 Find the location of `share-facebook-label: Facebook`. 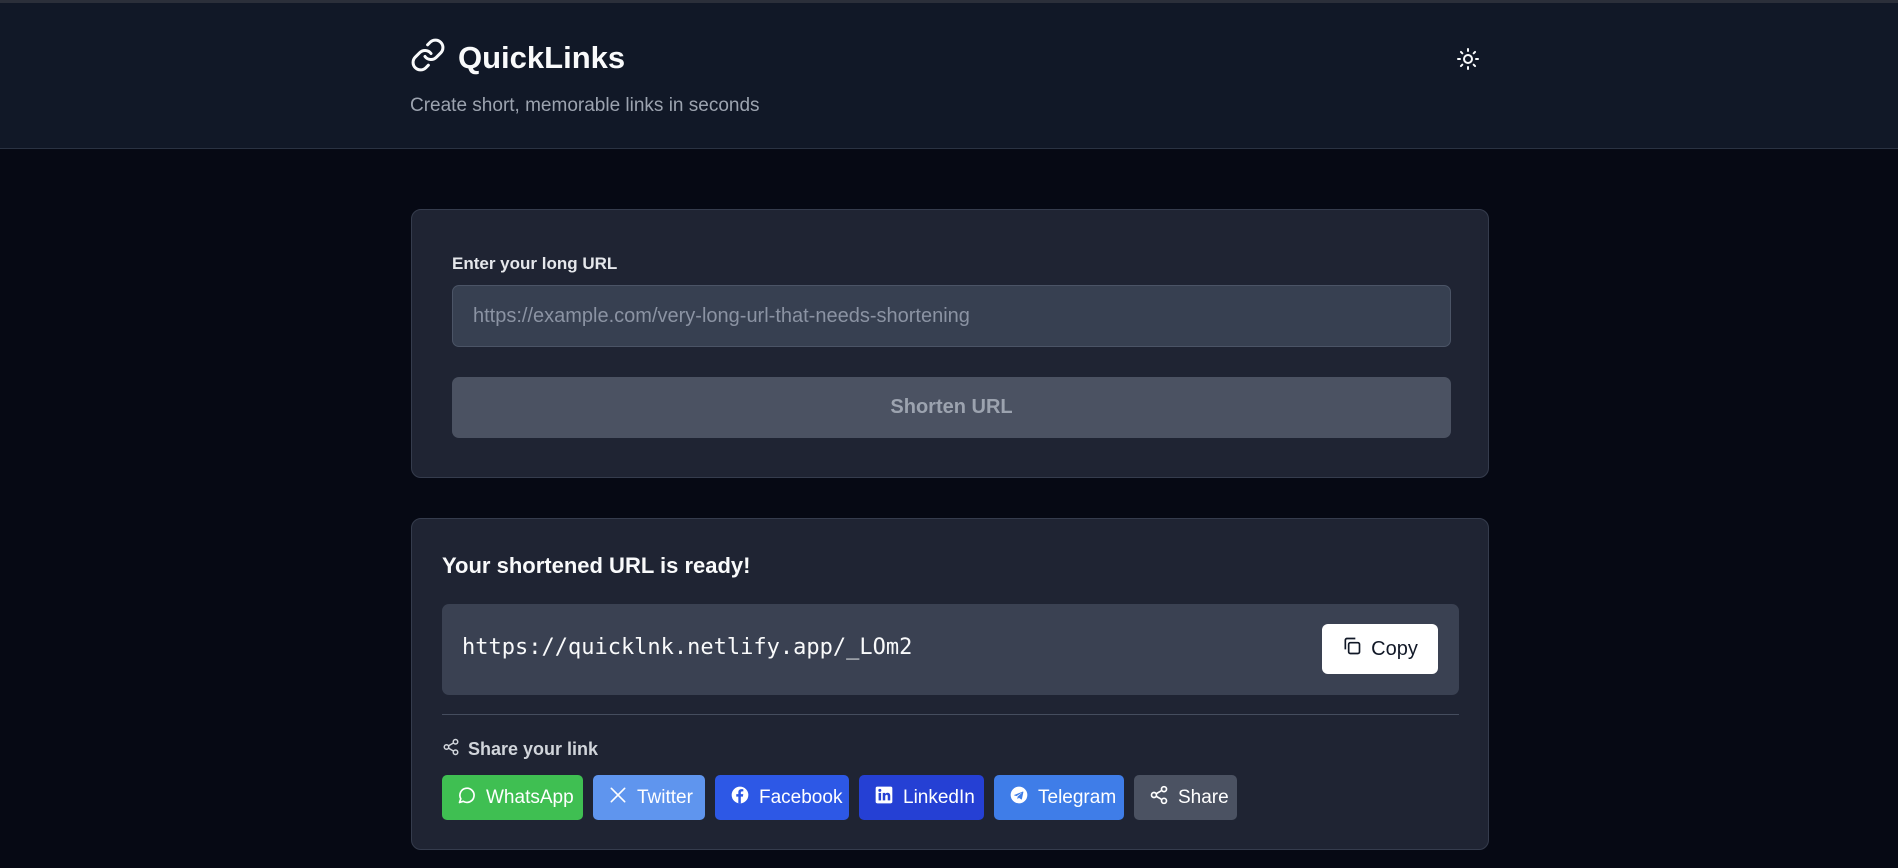

share-facebook-label: Facebook is located at coordinates (801, 797).